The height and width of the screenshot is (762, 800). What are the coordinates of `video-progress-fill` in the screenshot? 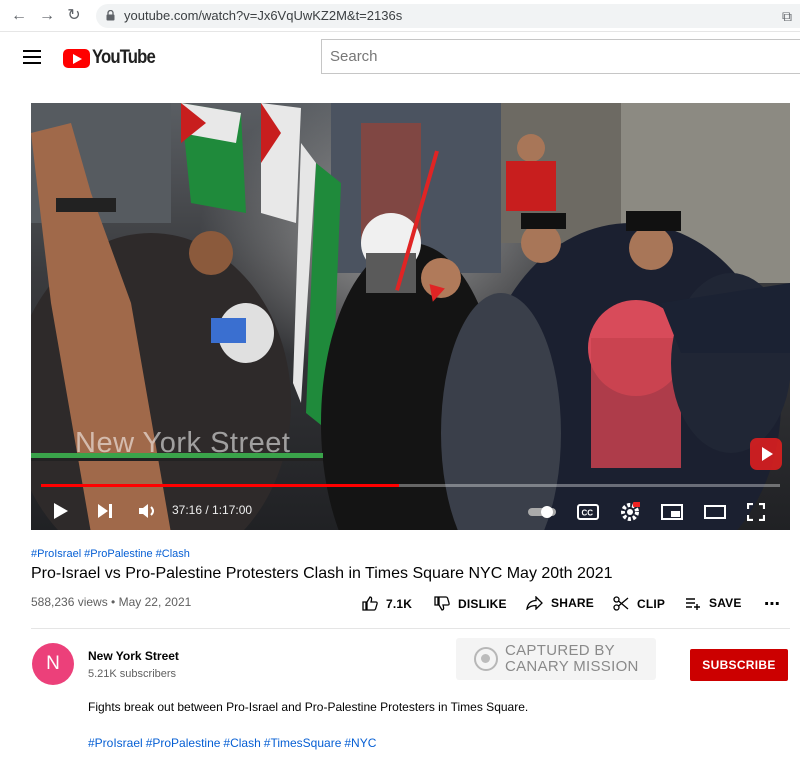 It's located at (220, 485).